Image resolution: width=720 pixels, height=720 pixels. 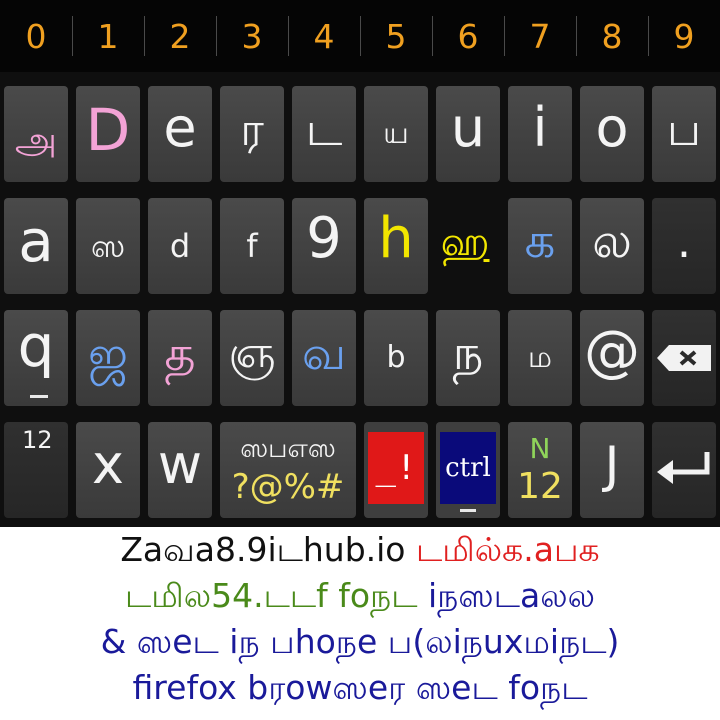 I want to click on key-label: ., so click(x=684, y=242).